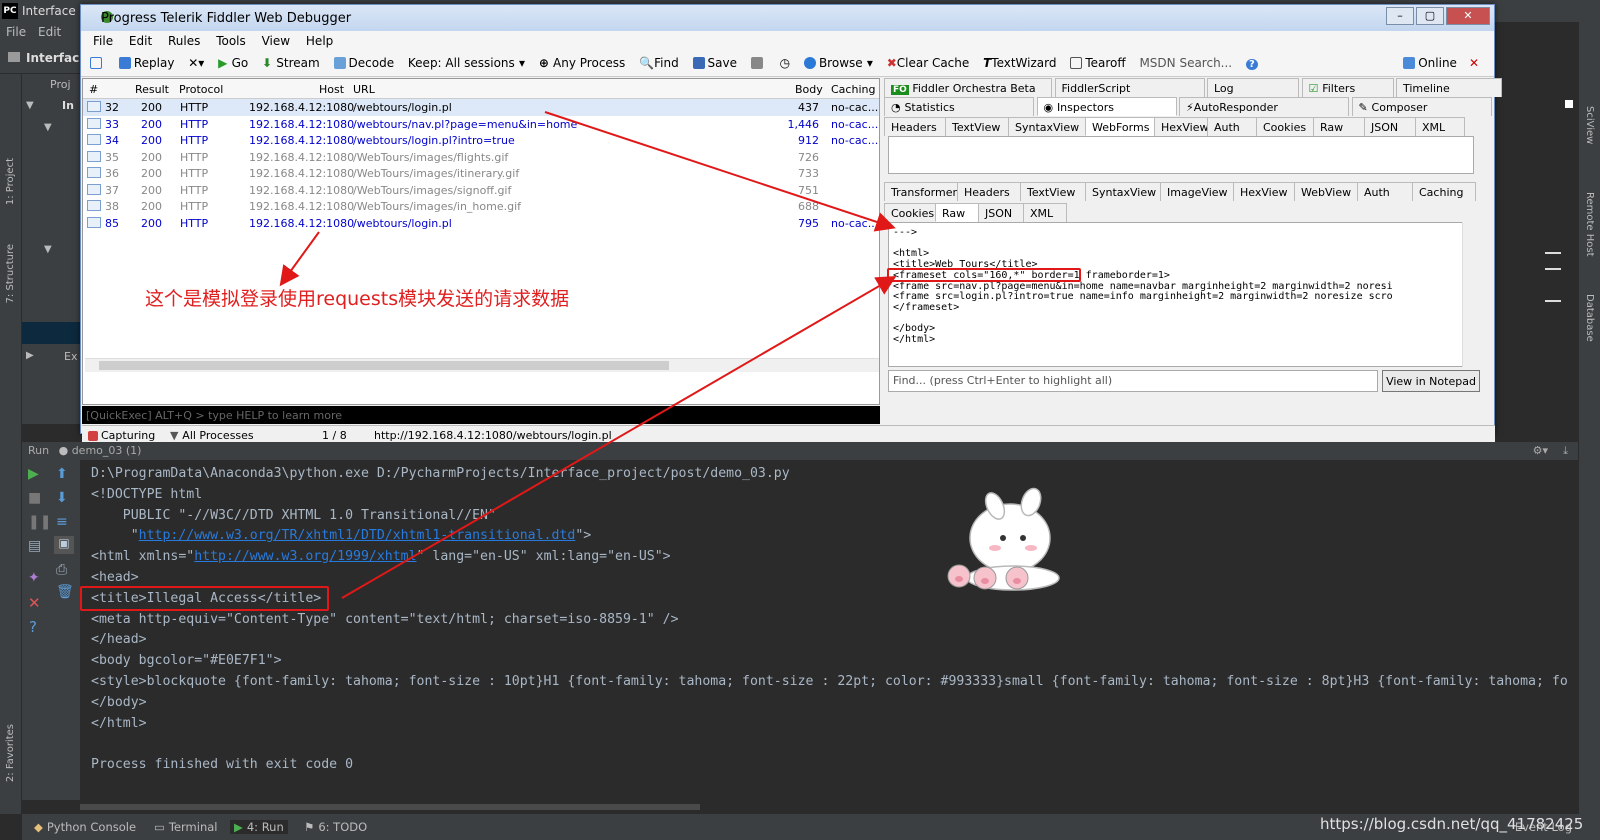 This screenshot has height=840, width=1600. Describe the element at coordinates (619, 437) in the screenshot. I see `arrow-from-console-to-title` at that location.